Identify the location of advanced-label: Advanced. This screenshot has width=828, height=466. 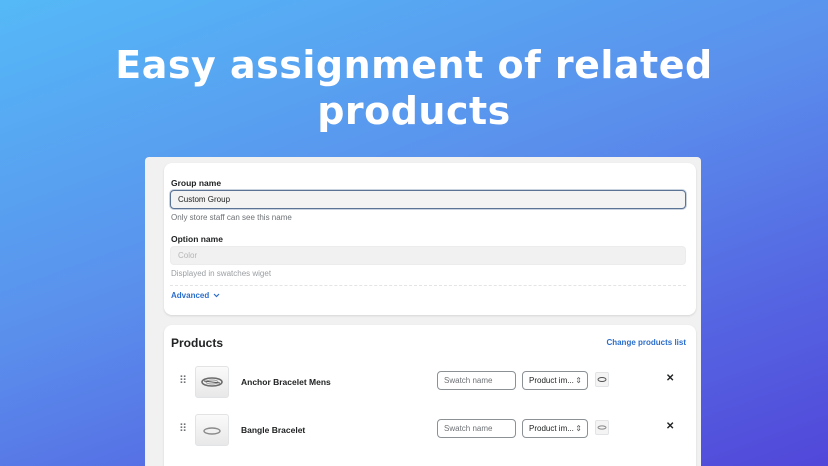
(190, 295).